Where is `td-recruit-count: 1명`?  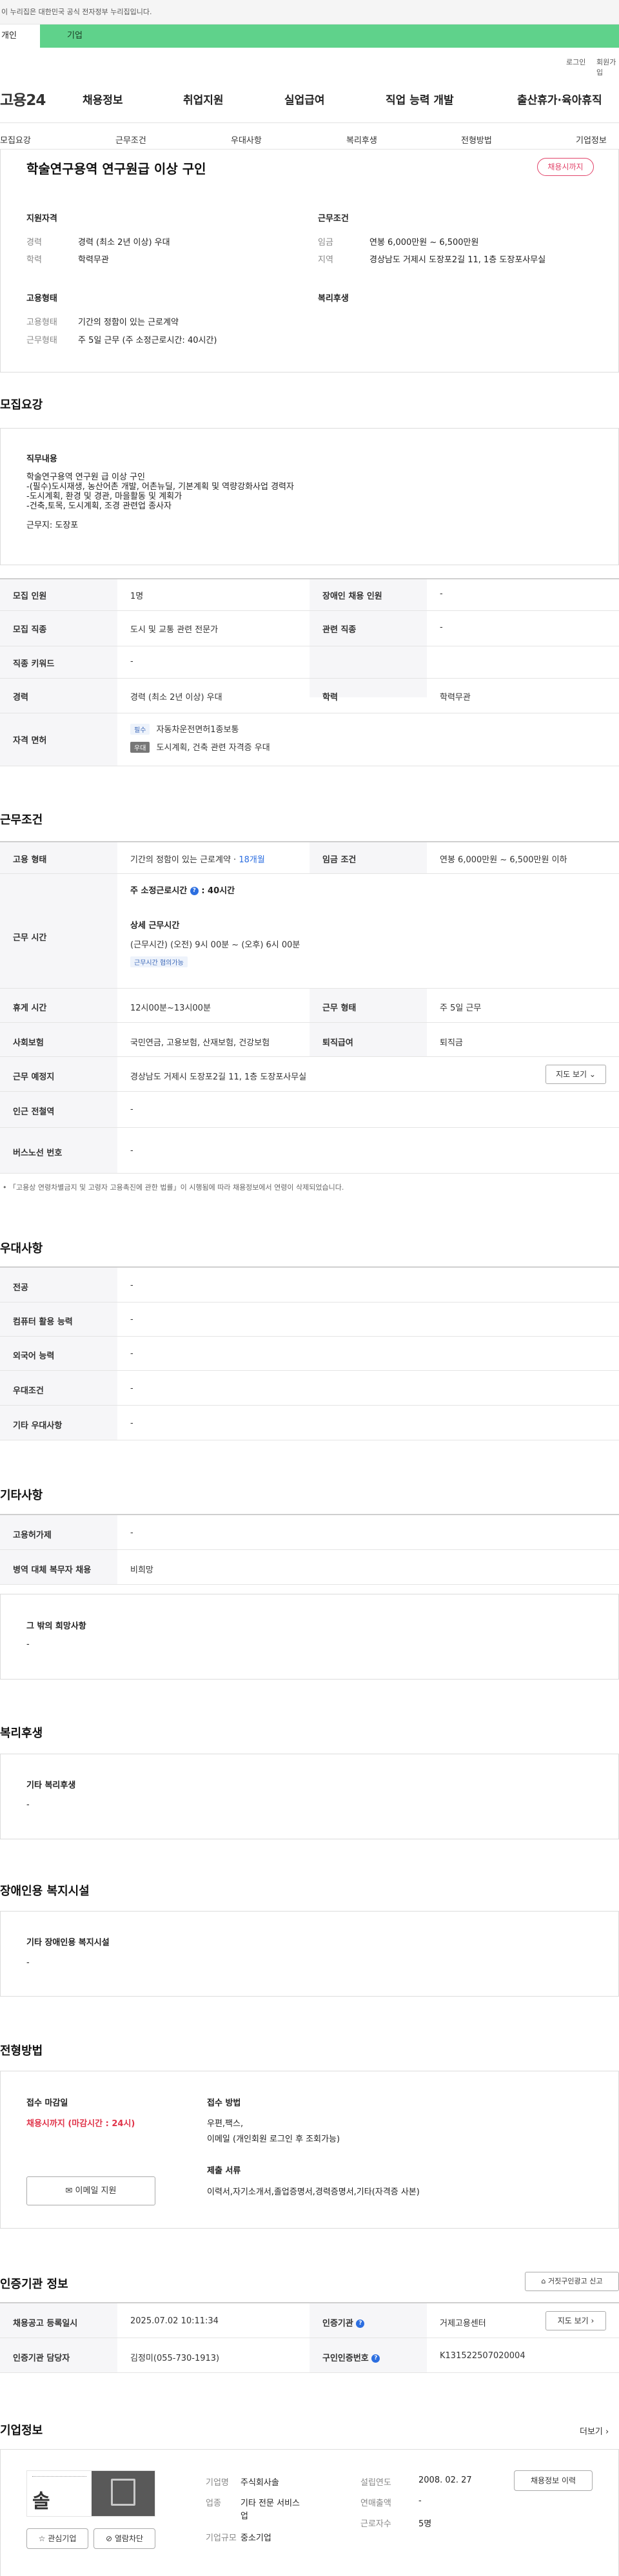
td-recruit-count: 1명 is located at coordinates (137, 596).